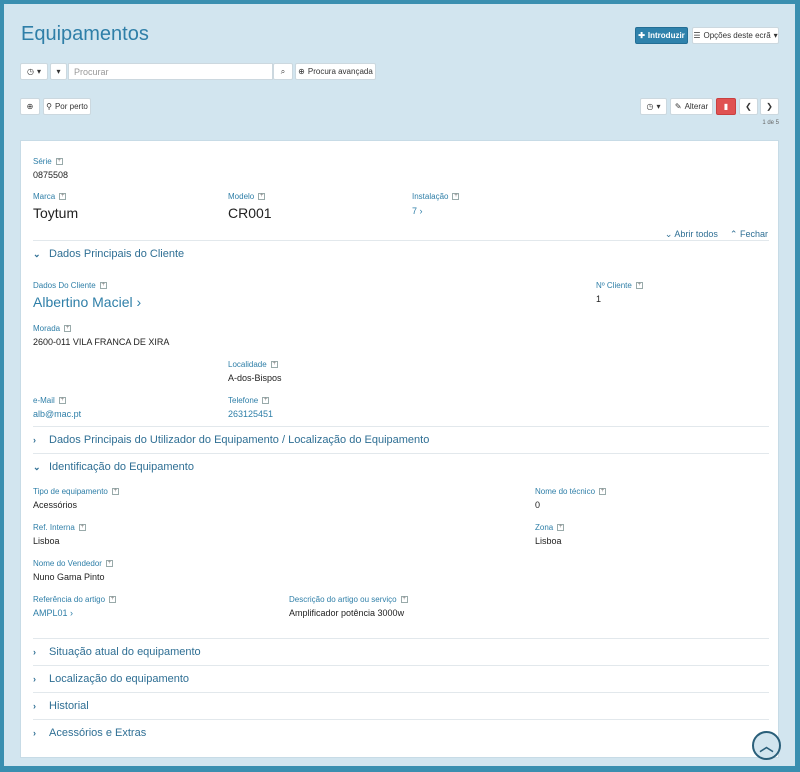 The height and width of the screenshot is (772, 800). I want to click on search-icon: ⌕, so click(283, 71).